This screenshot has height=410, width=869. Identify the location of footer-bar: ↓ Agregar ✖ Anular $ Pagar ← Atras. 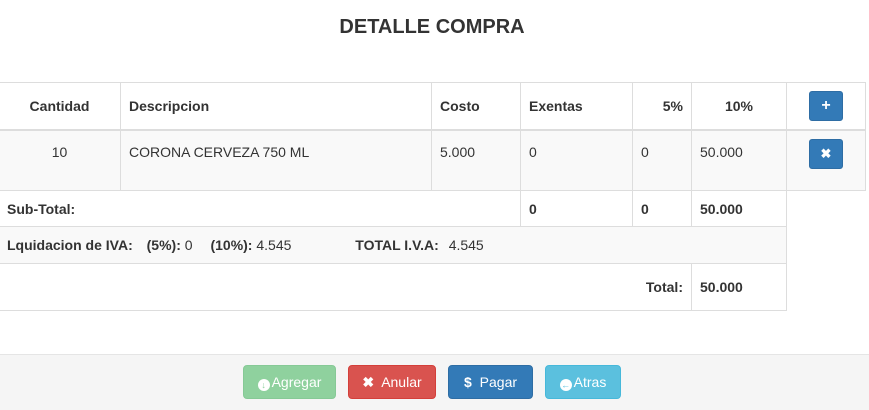
(434, 382).